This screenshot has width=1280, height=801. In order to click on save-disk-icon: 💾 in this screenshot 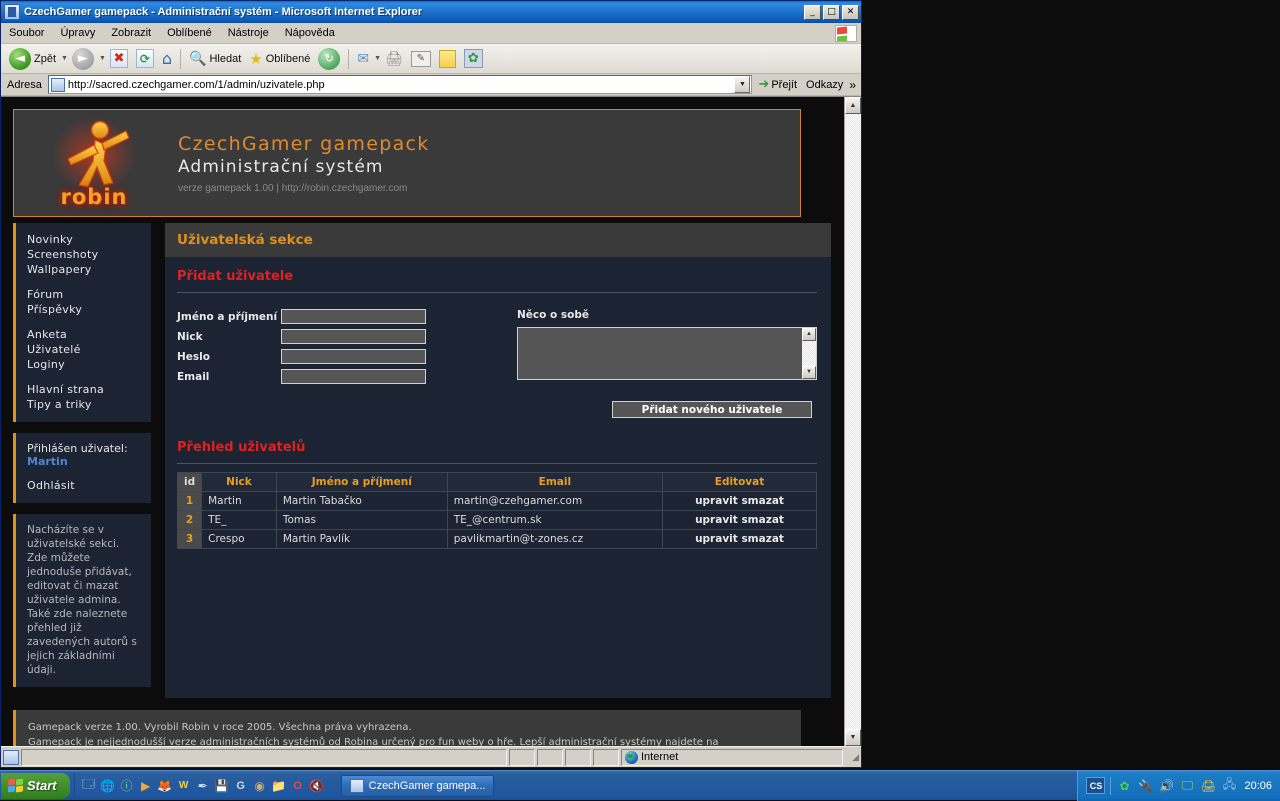, I will do `click(222, 786)`.